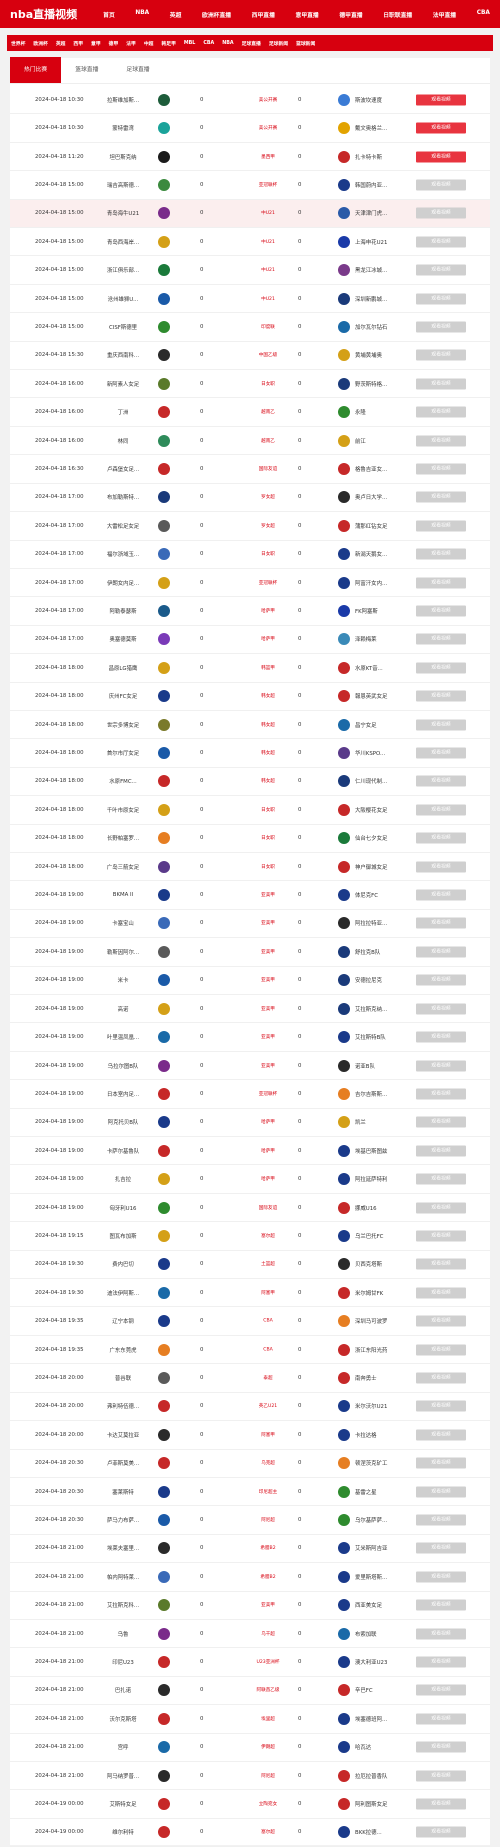  Describe the element at coordinates (123, 1634) in the screenshot. I see `home-team-name: 乌鲁` at that location.